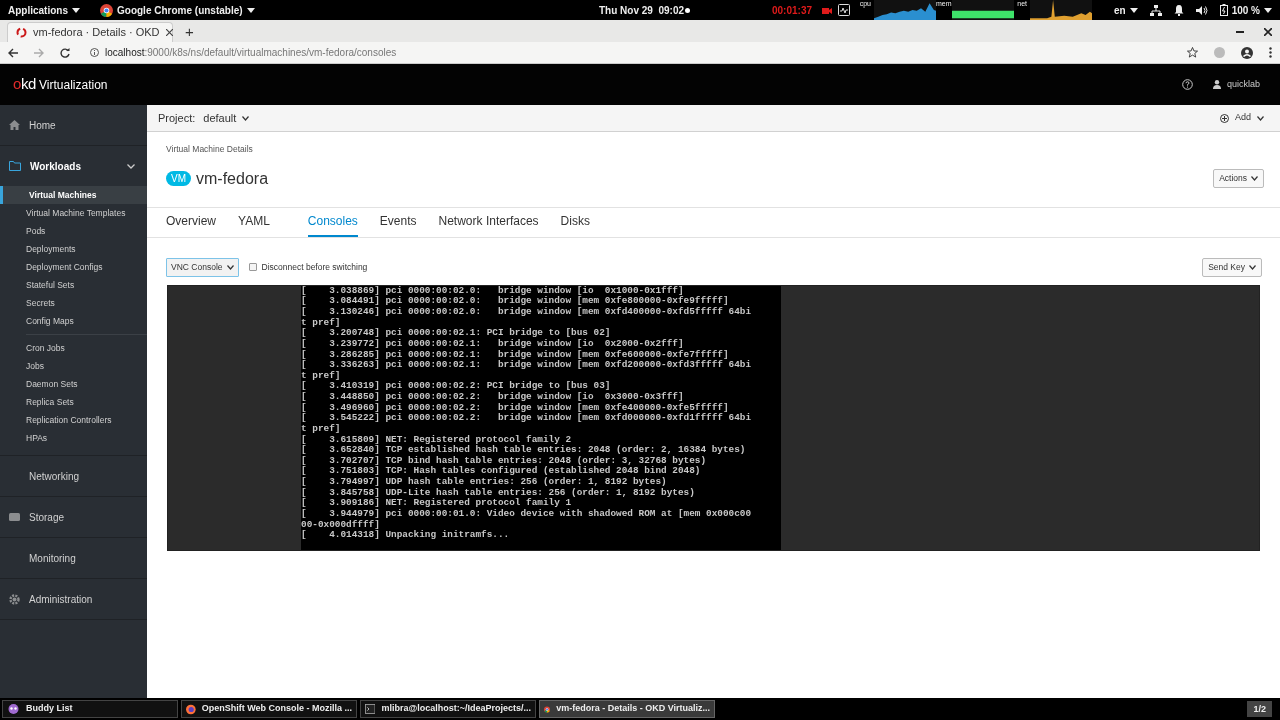  I want to click on vm-badge: VM, so click(178, 179).